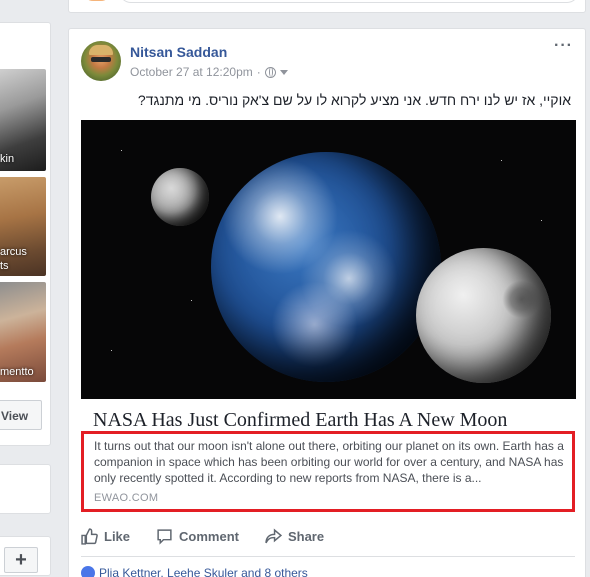 Image resolution: width=590 pixels, height=577 pixels. What do you see at coordinates (328, 556) in the screenshot?
I see `divider` at bounding box center [328, 556].